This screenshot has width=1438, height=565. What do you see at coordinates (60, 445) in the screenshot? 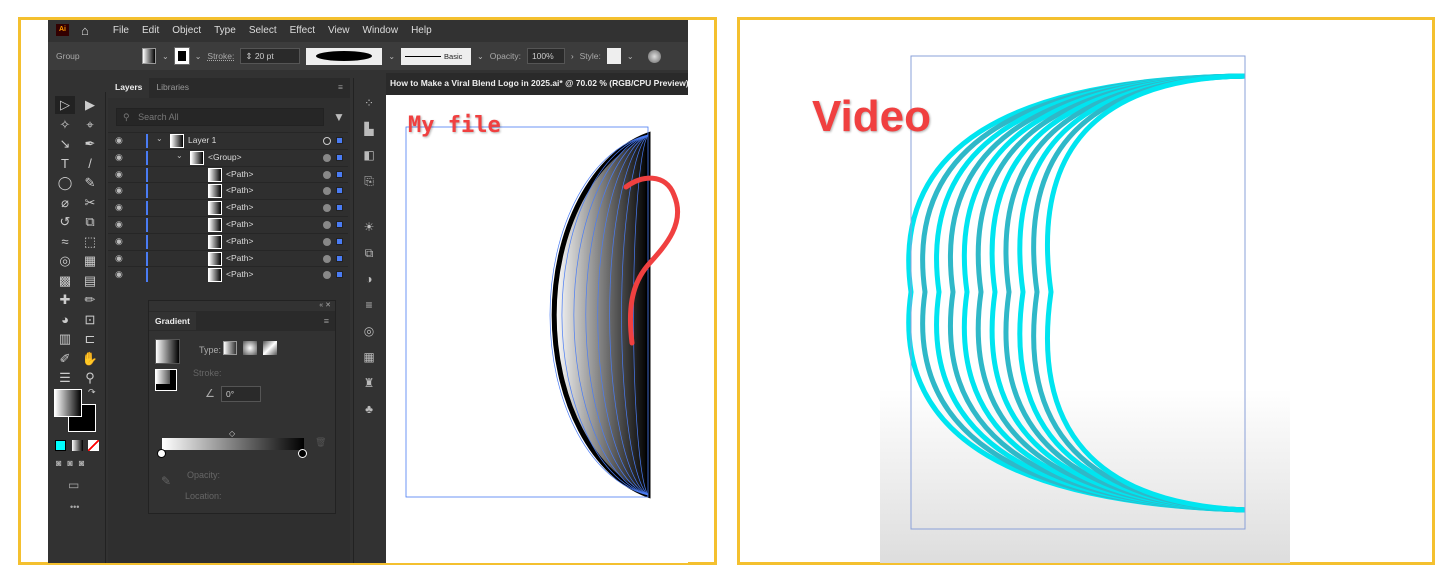
I see `color-mode-button` at bounding box center [60, 445].